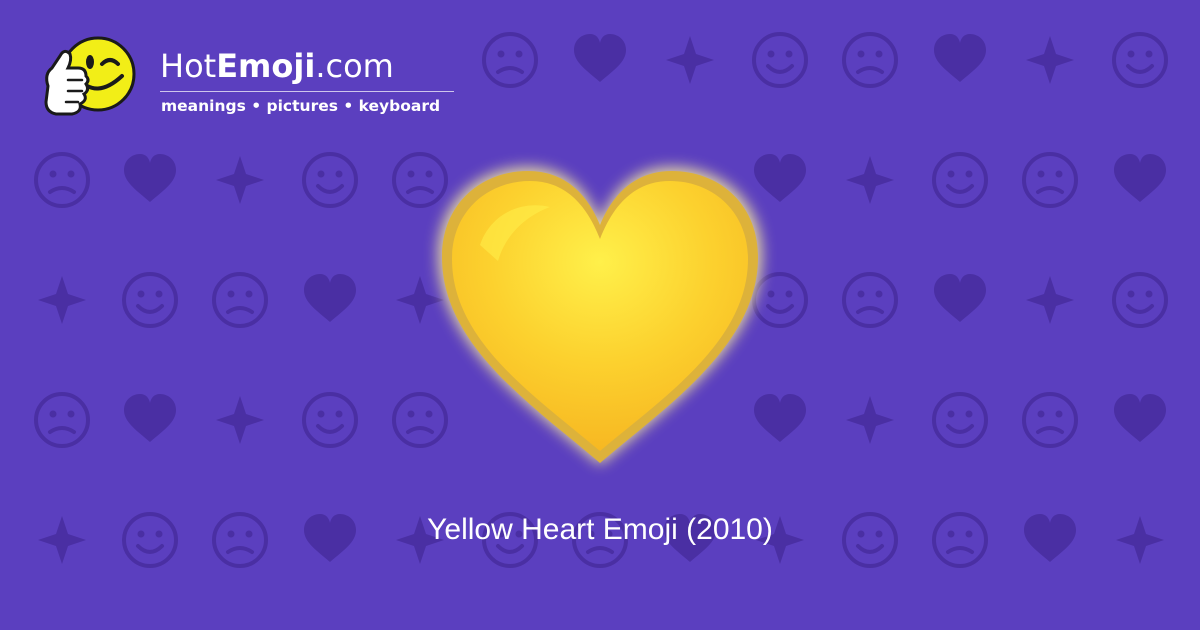 The height and width of the screenshot is (630, 1200). Describe the element at coordinates (307, 91) in the screenshot. I see `logo-divider` at that location.